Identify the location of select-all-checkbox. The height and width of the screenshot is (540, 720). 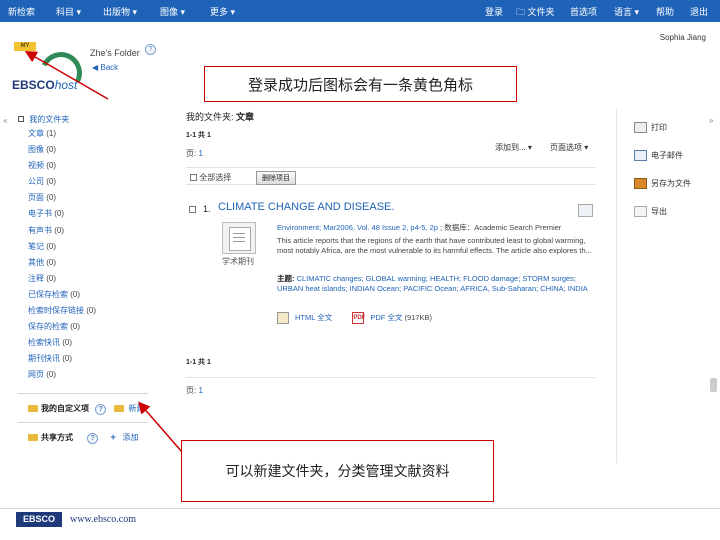
(193, 178).